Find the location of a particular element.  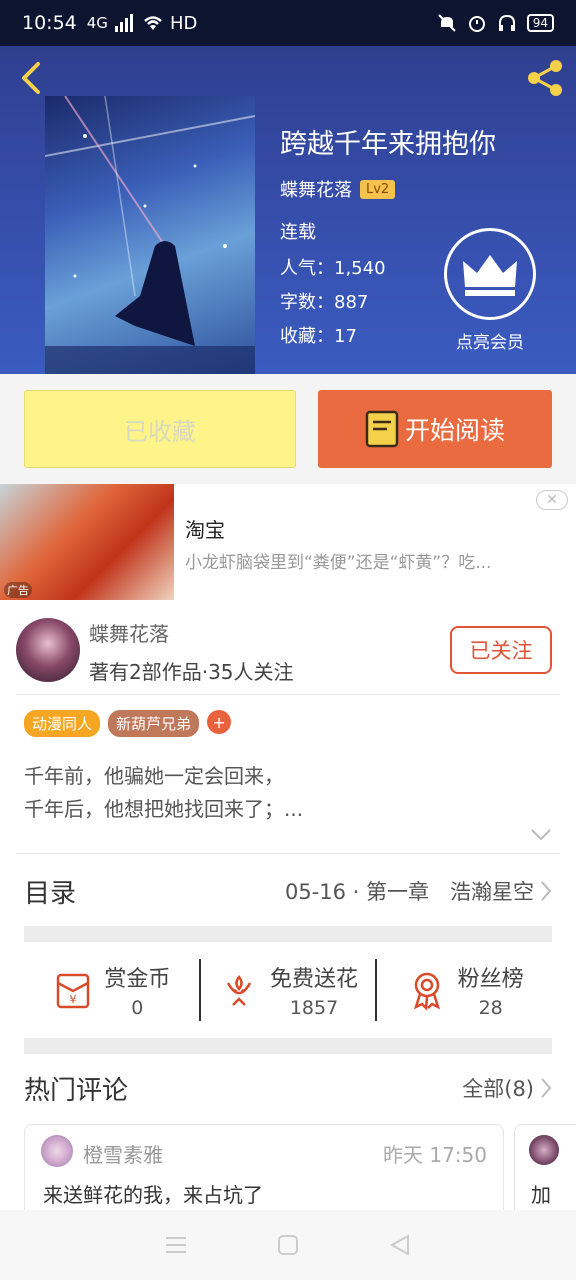

hd-label: HD is located at coordinates (183, 23).